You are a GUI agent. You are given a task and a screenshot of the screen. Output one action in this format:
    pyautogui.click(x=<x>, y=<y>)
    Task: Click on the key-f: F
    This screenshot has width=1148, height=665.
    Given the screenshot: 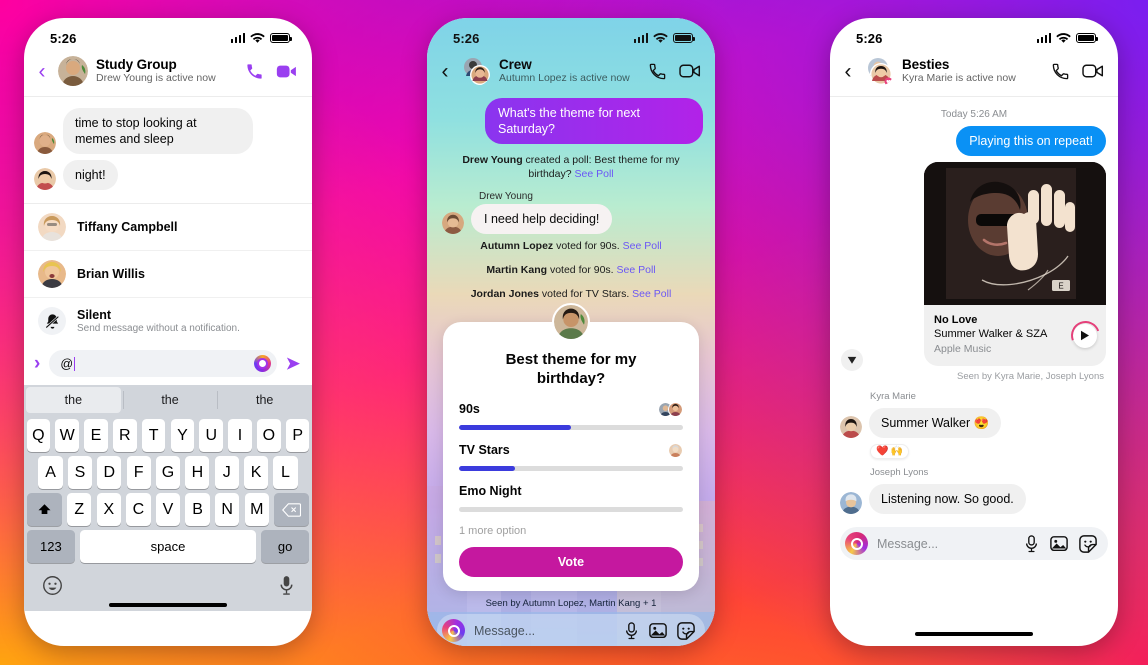 What is the action you would take?
    pyautogui.click(x=138, y=472)
    